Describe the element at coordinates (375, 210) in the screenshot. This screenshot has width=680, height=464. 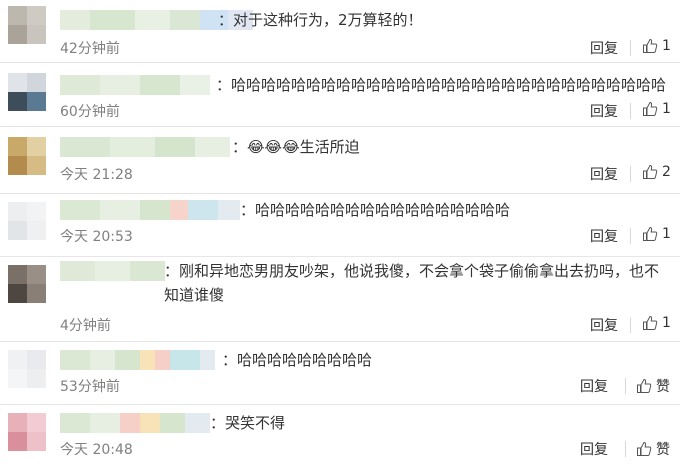
I see `comment-text: ：哈哈哈哈哈哈哈哈哈哈哈哈哈哈哈哈哈` at that location.